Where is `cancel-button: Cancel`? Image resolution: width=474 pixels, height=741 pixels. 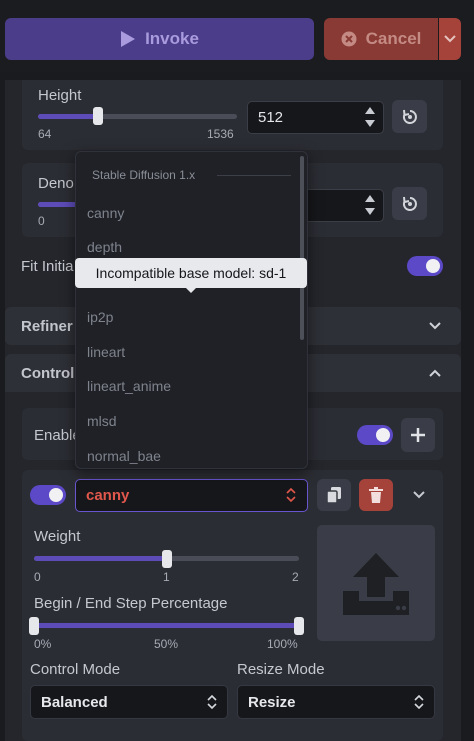
cancel-button: Cancel is located at coordinates (381, 39).